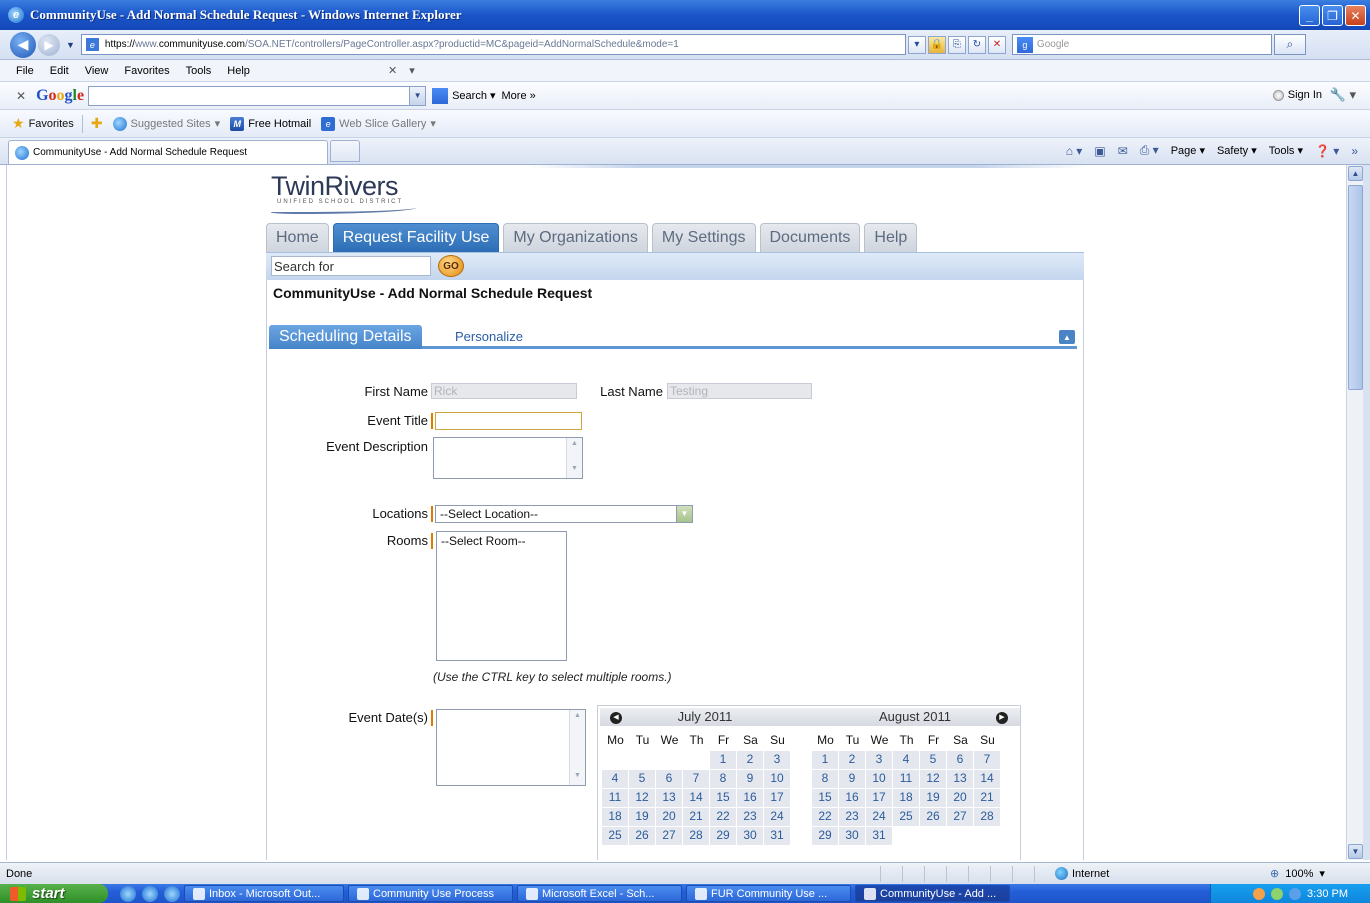  Describe the element at coordinates (933, 760) in the screenshot. I see `calendar-day: 5` at that location.